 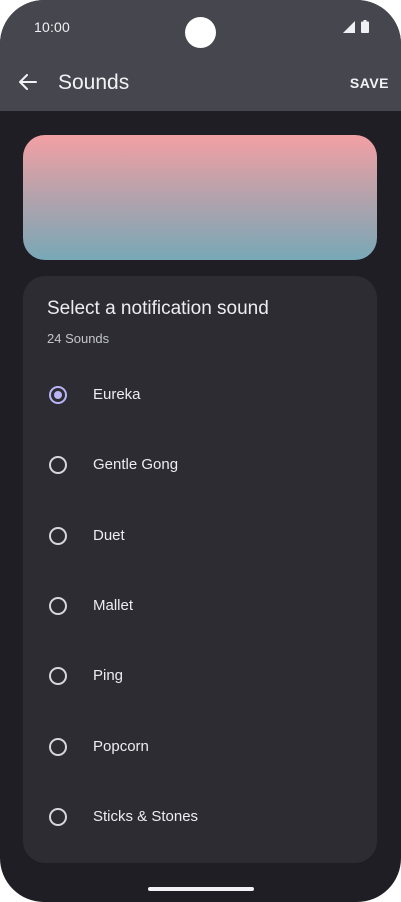 I want to click on sound-option-label: Mallet, so click(x=113, y=605).